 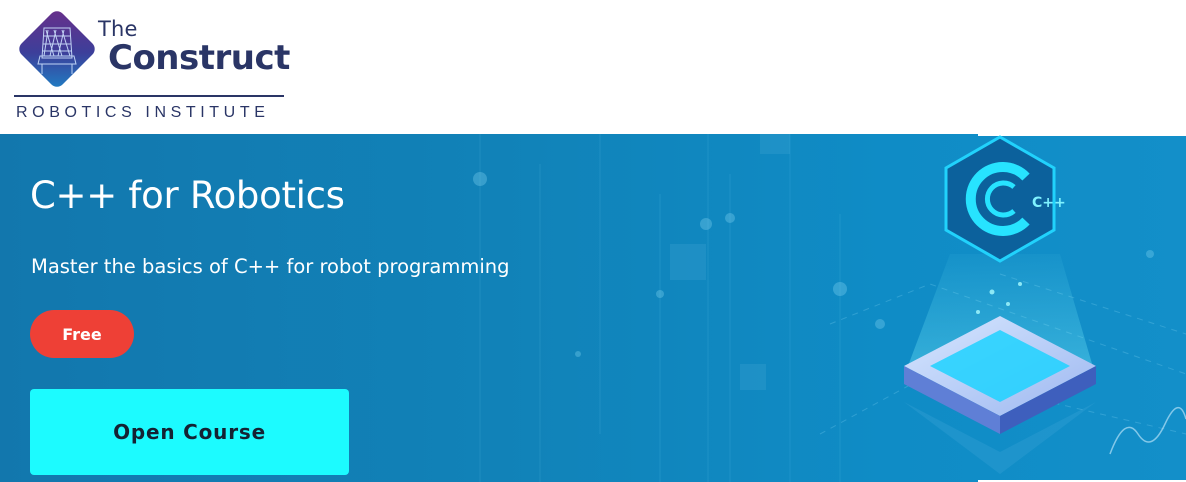 What do you see at coordinates (199, 58) in the screenshot?
I see `brand-name-text: Construct` at bounding box center [199, 58].